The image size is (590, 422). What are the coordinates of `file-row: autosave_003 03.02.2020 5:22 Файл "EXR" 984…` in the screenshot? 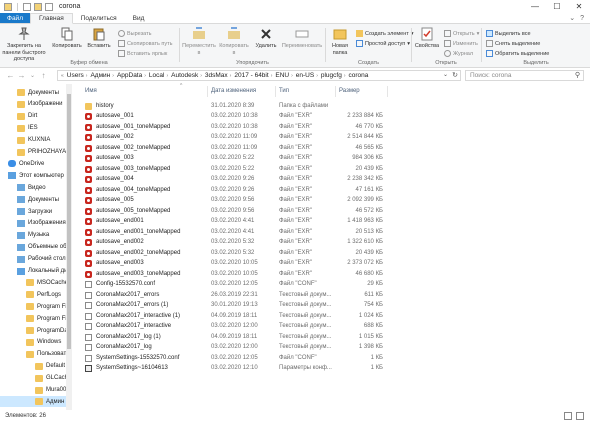 It's located at (335, 159).